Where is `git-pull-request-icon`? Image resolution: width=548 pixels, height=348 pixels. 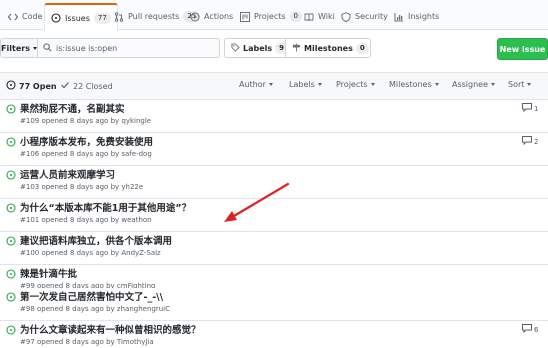 git-pull-request-icon is located at coordinates (119, 16).